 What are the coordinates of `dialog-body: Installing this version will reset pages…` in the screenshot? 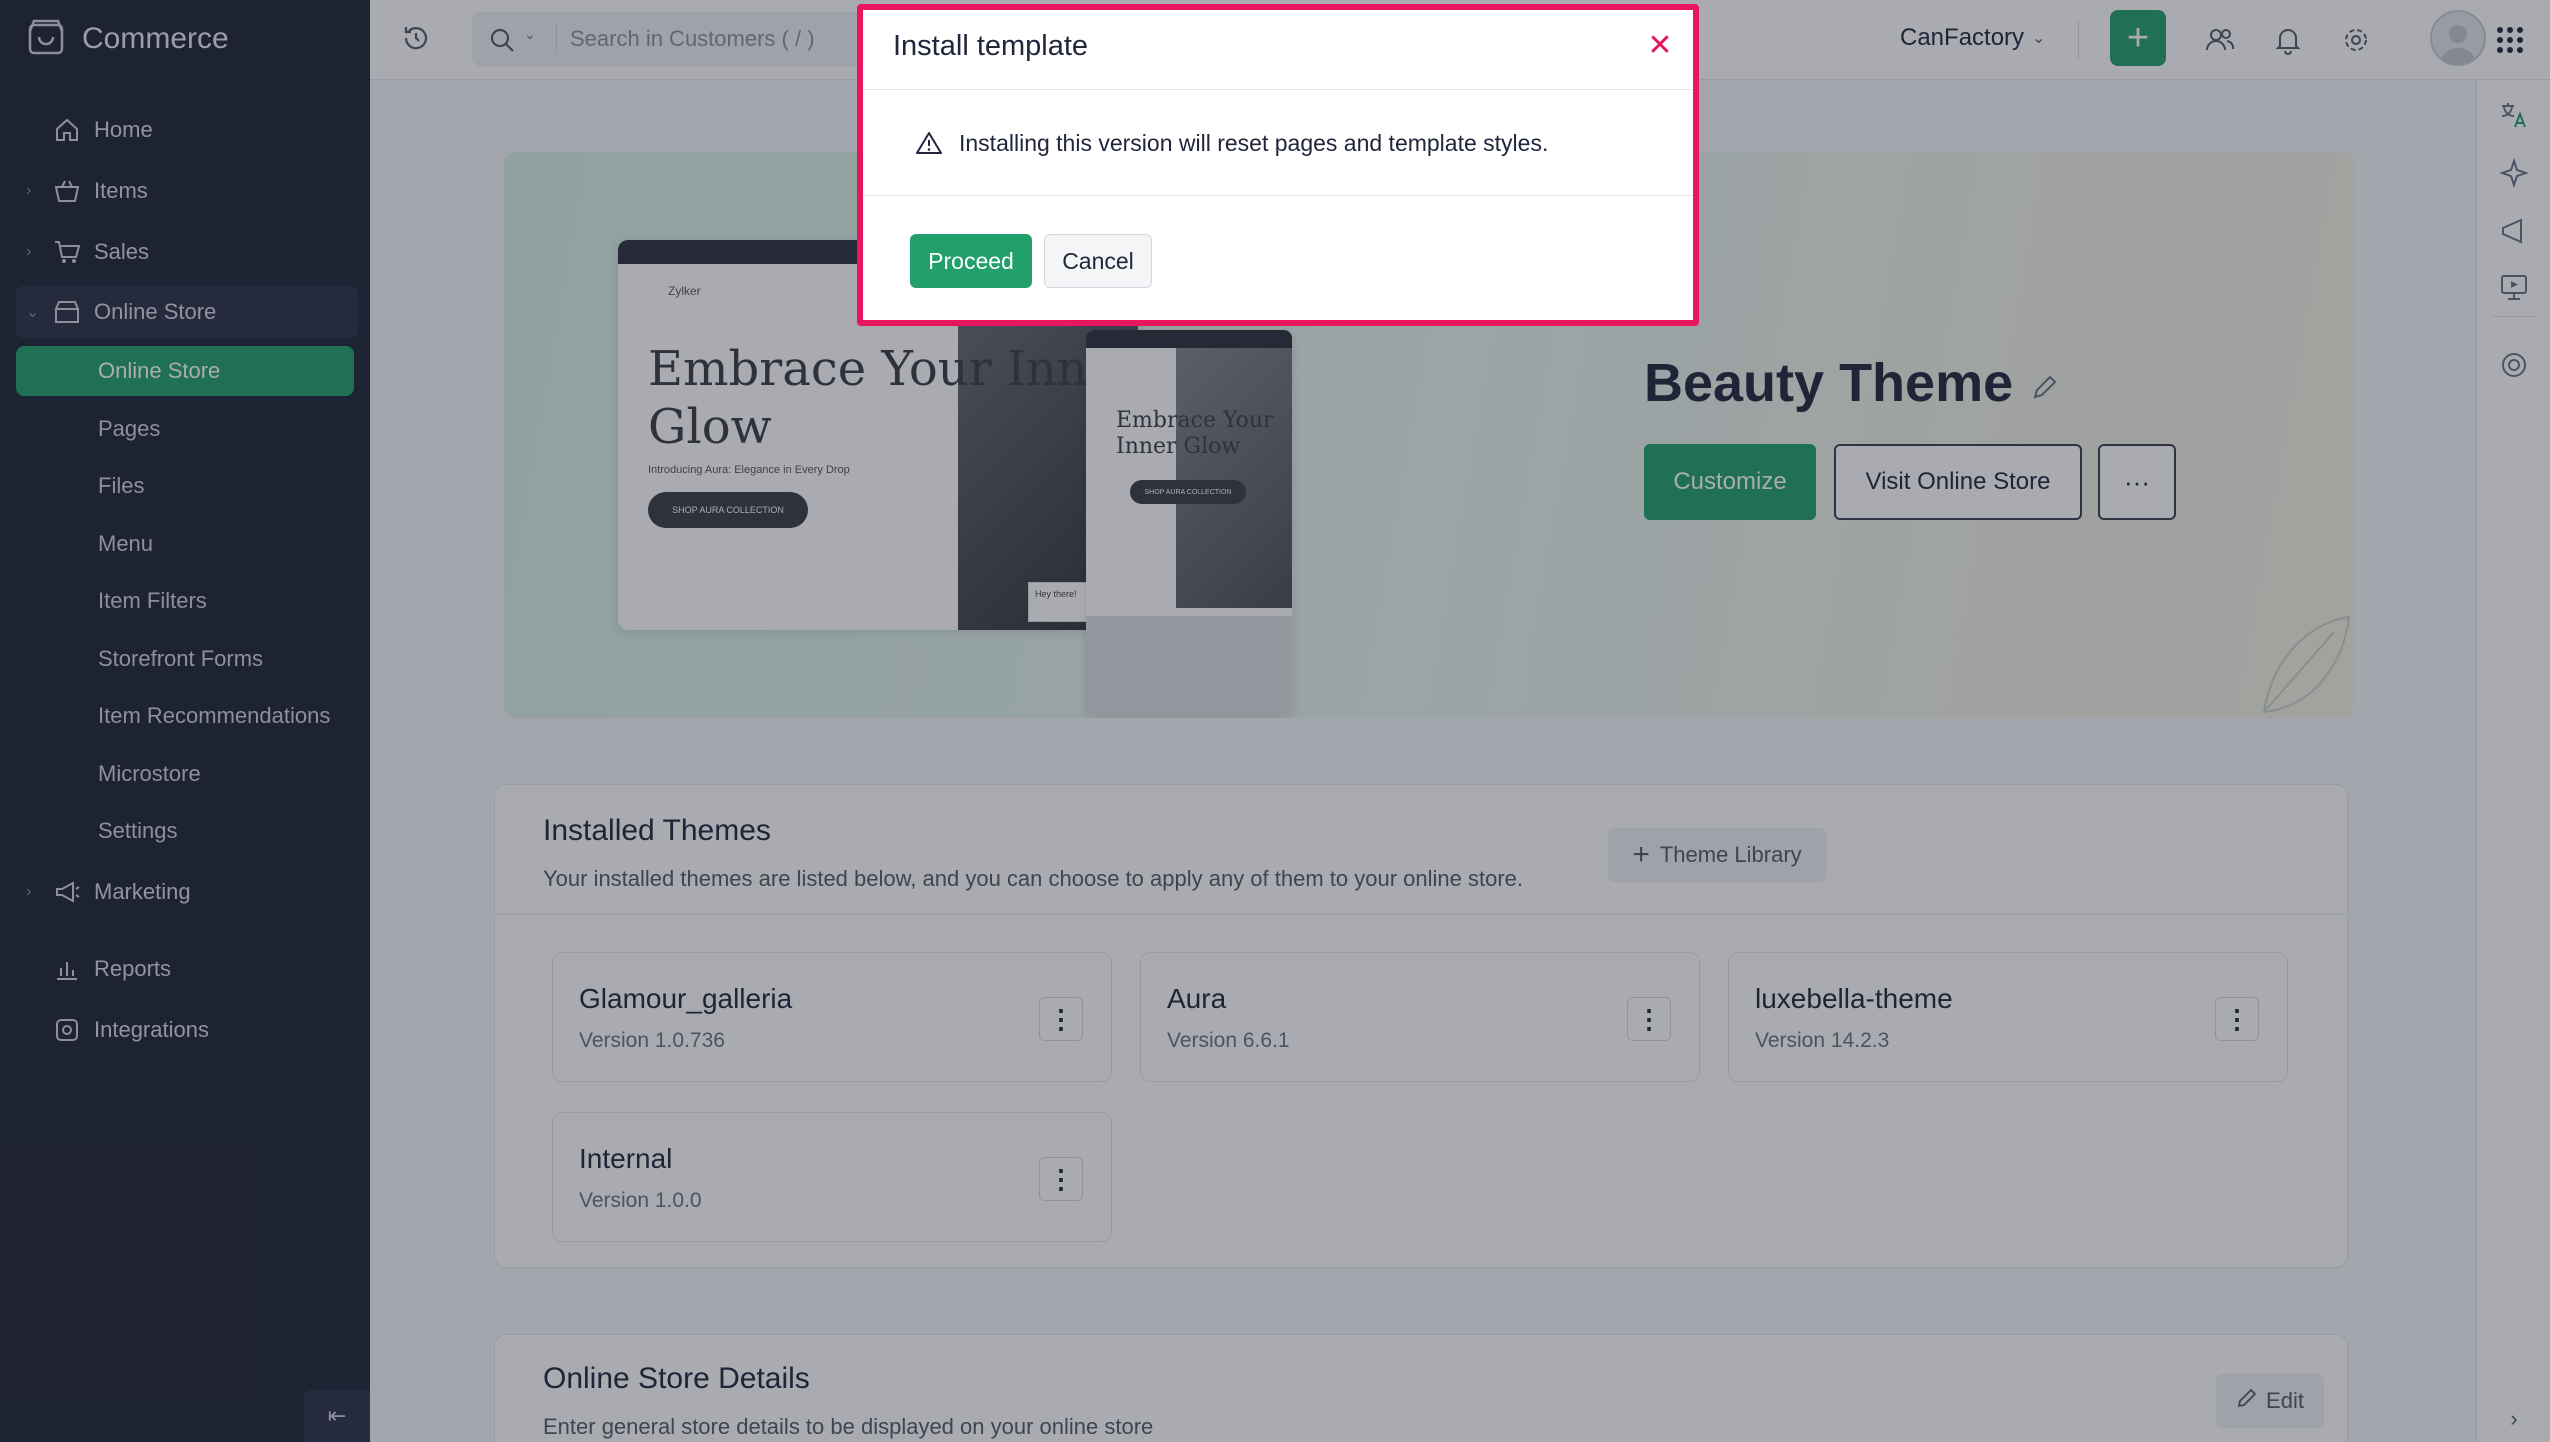 It's located at (1278, 143).